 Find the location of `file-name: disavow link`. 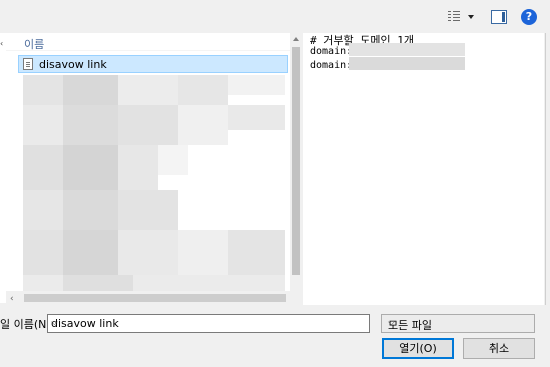

file-name: disavow link is located at coordinates (73, 64).